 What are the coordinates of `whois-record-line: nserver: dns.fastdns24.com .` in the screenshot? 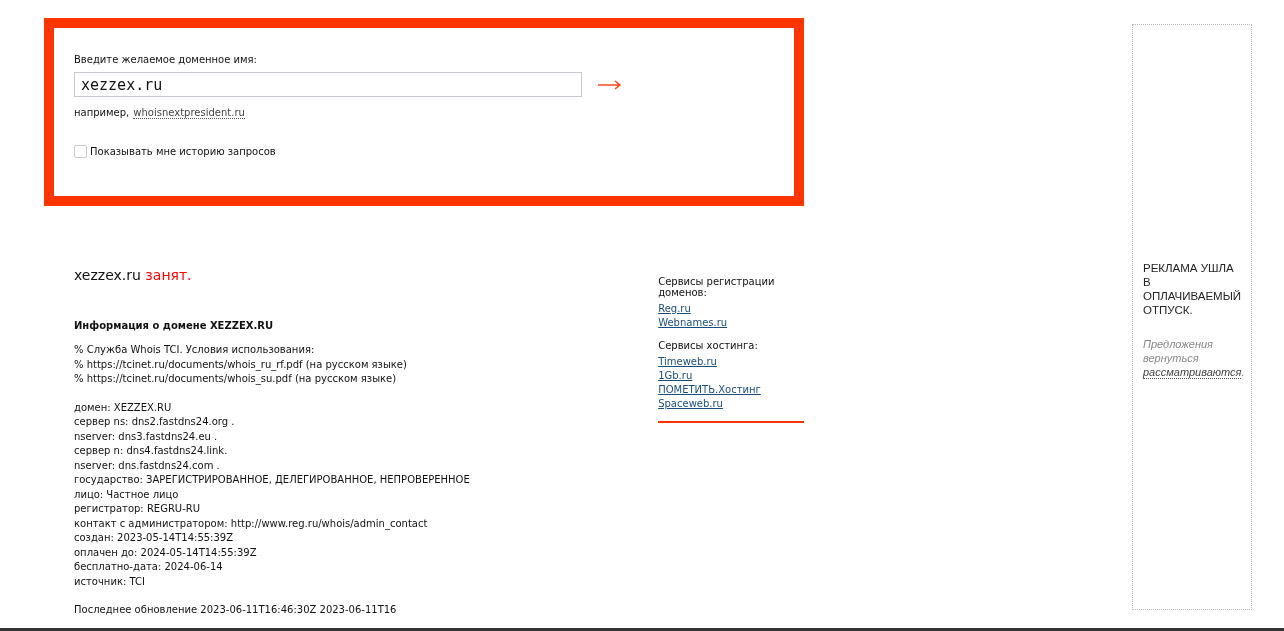 It's located at (147, 465).